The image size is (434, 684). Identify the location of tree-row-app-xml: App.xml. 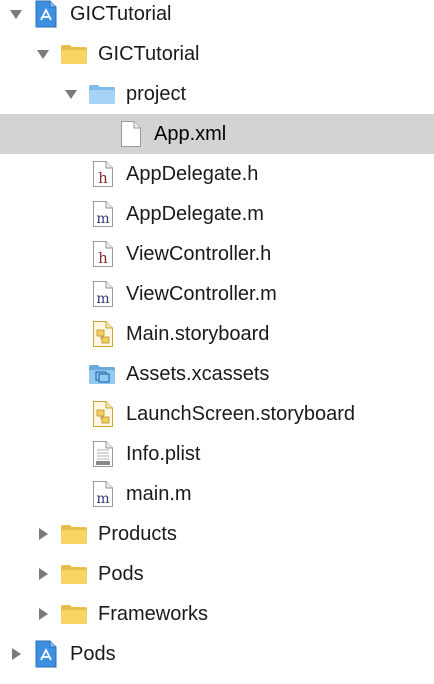
(217, 134).